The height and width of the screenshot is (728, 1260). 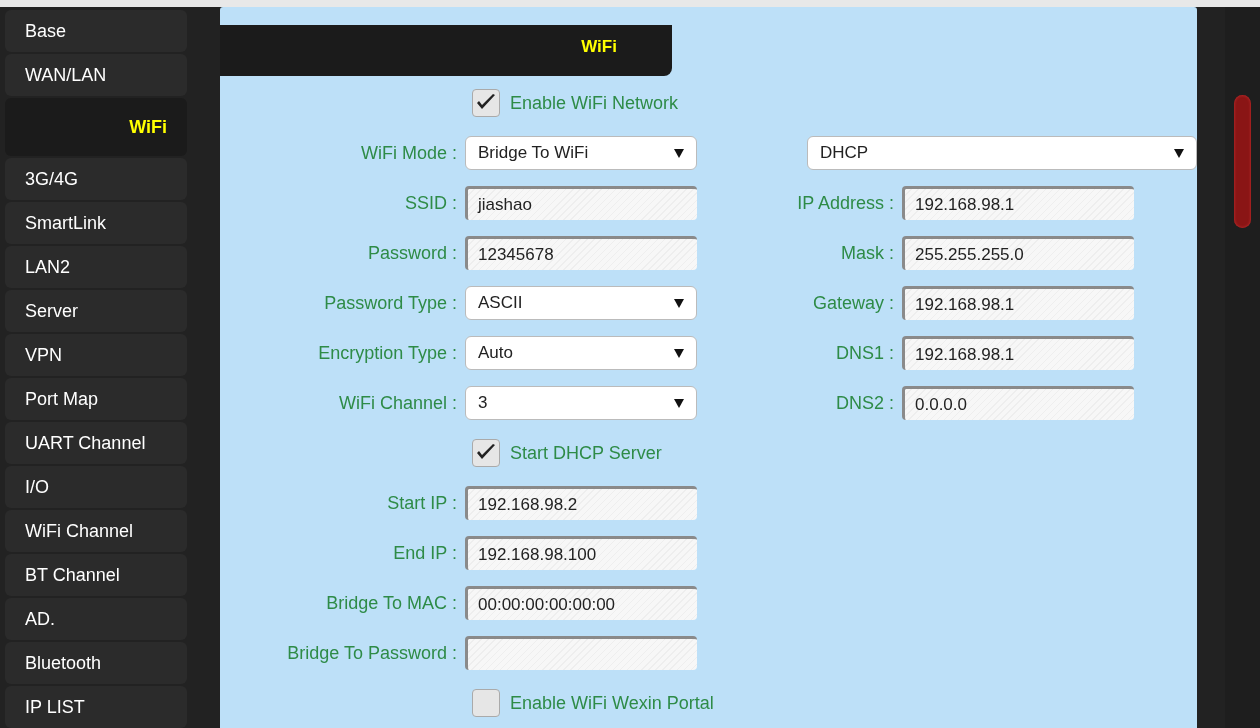 What do you see at coordinates (431, 203) in the screenshot?
I see `field-label: SSID :` at bounding box center [431, 203].